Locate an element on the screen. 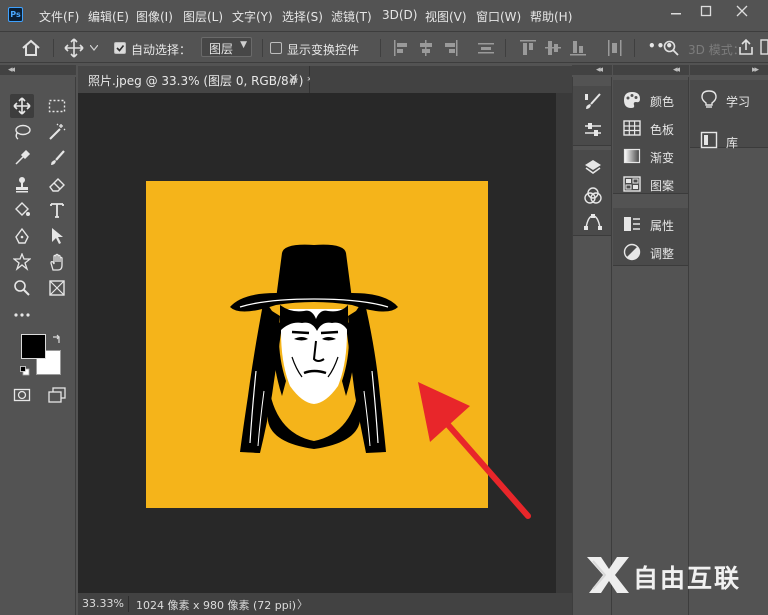  align-left-icon is located at coordinates (401, 48).